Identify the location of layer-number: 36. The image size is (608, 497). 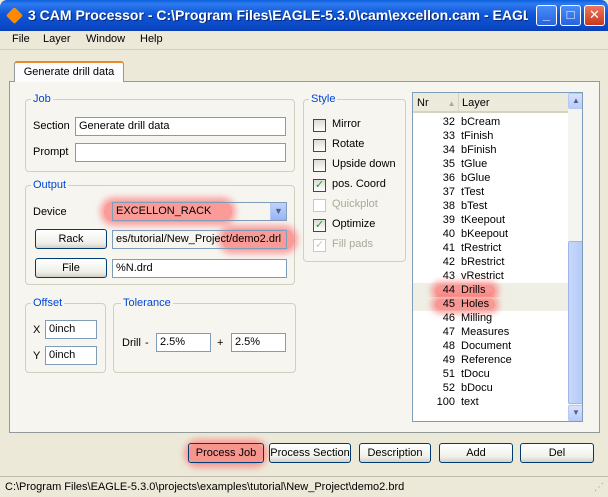
(448, 178).